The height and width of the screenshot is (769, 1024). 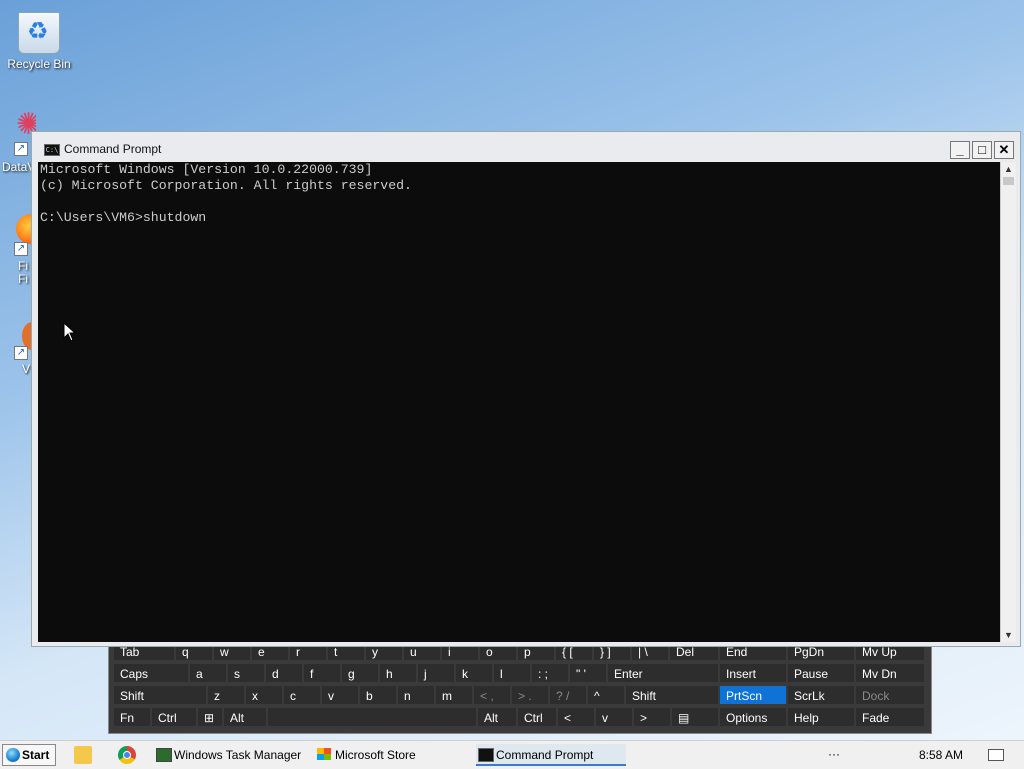 I want to click on osk-key-scrlk: ScrLk, so click(x=821, y=695).